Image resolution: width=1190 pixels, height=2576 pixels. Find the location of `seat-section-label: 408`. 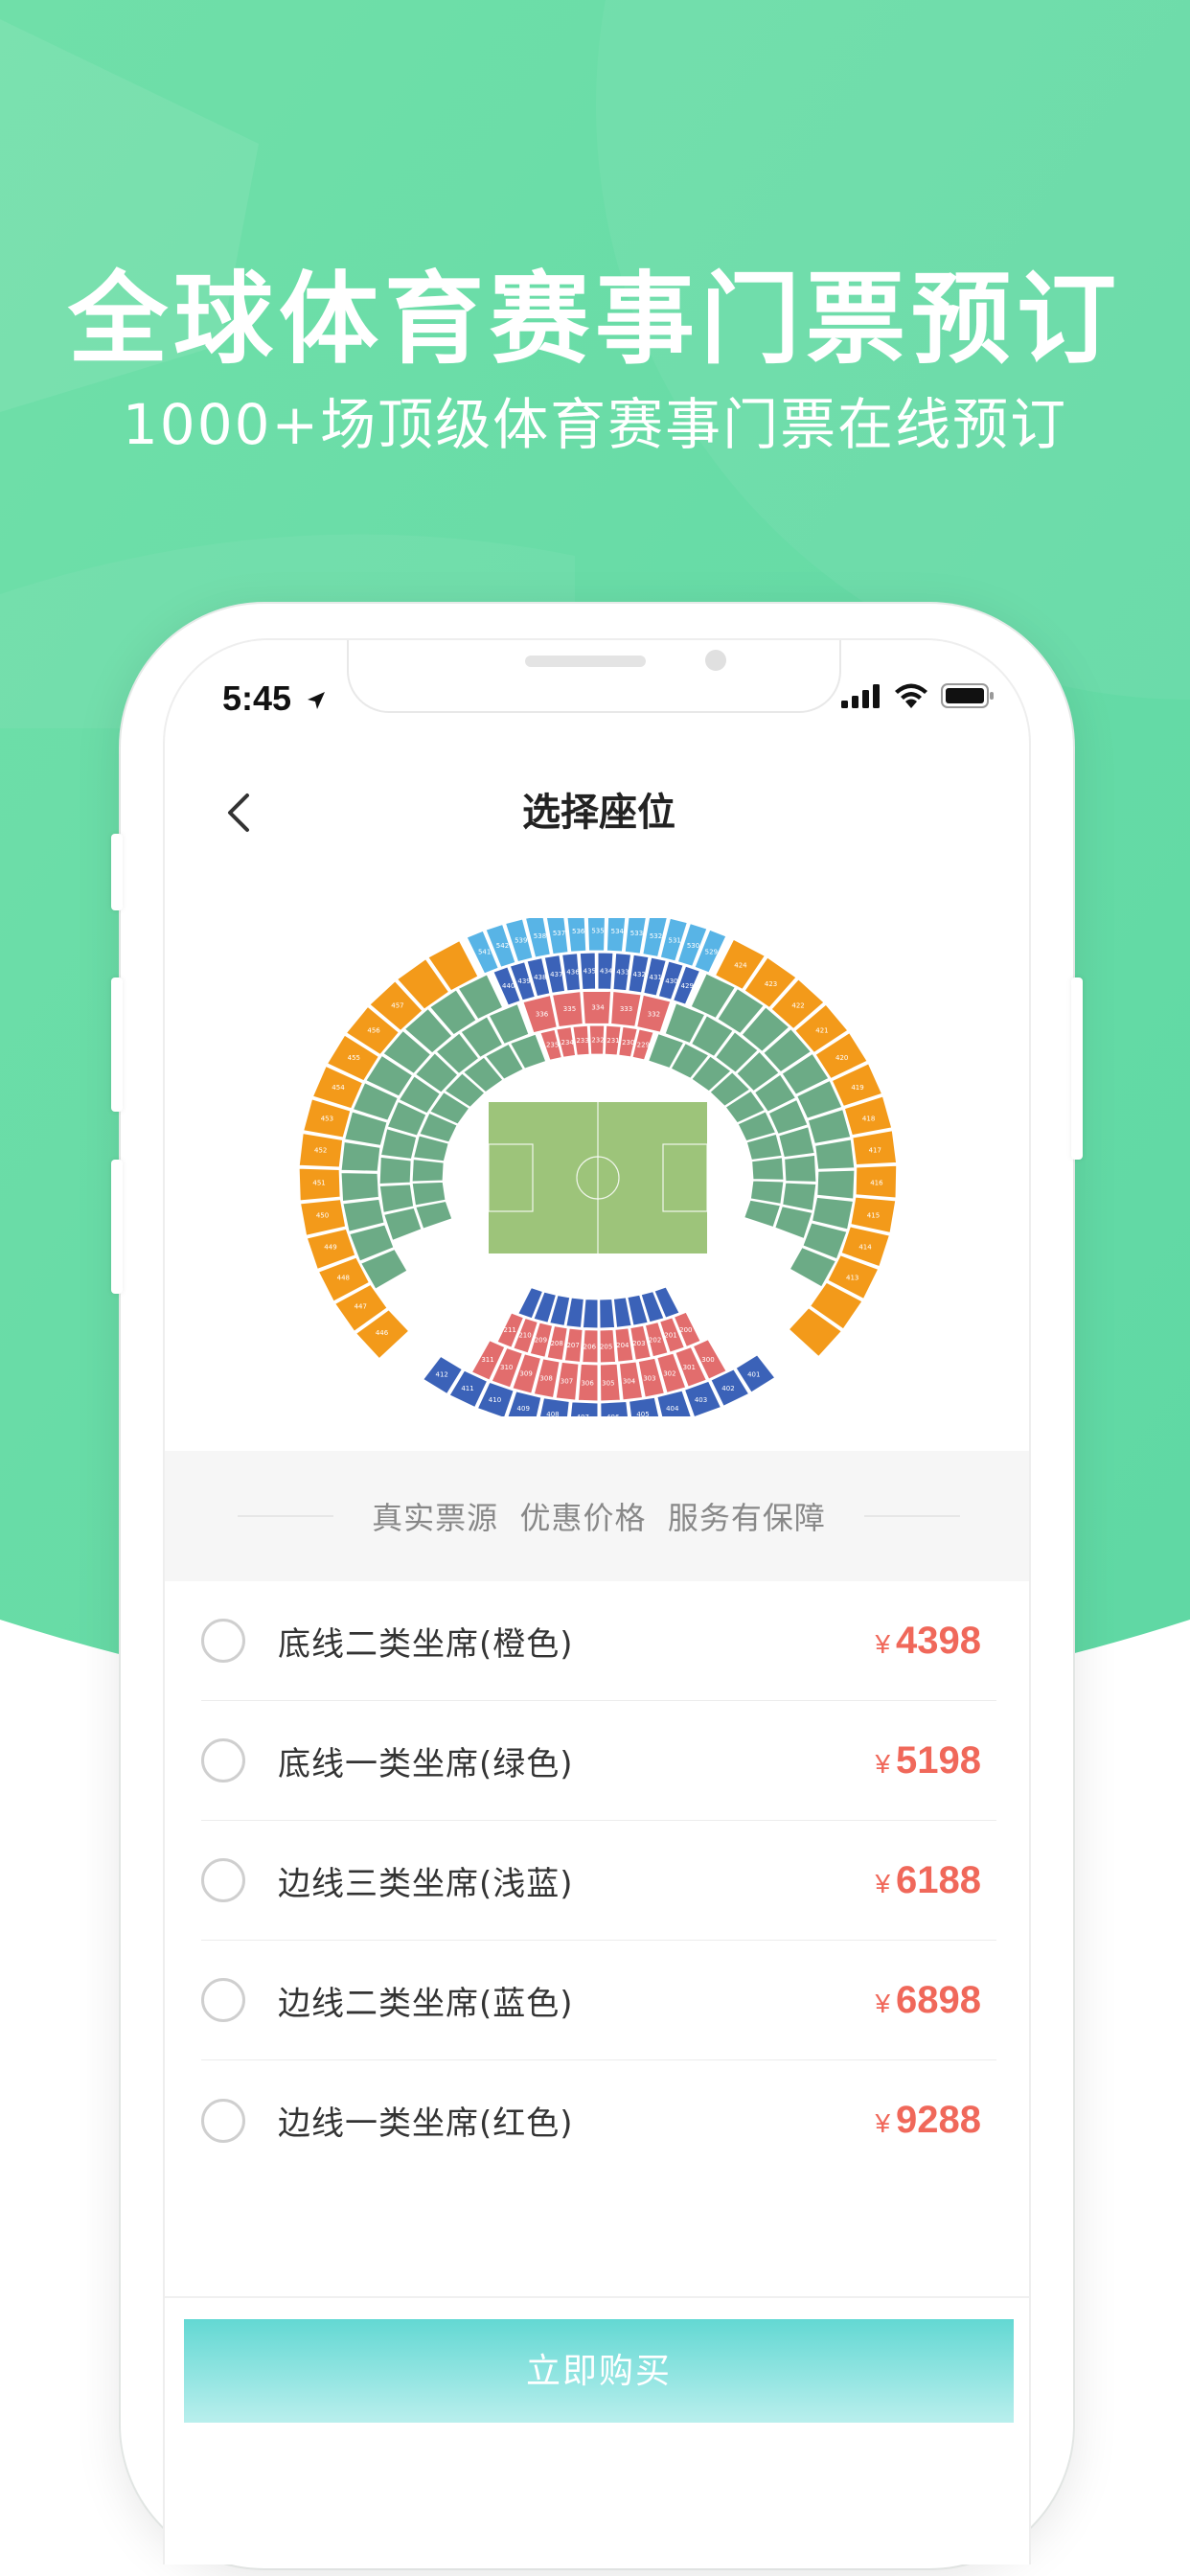

seat-section-label: 408 is located at coordinates (553, 1413).